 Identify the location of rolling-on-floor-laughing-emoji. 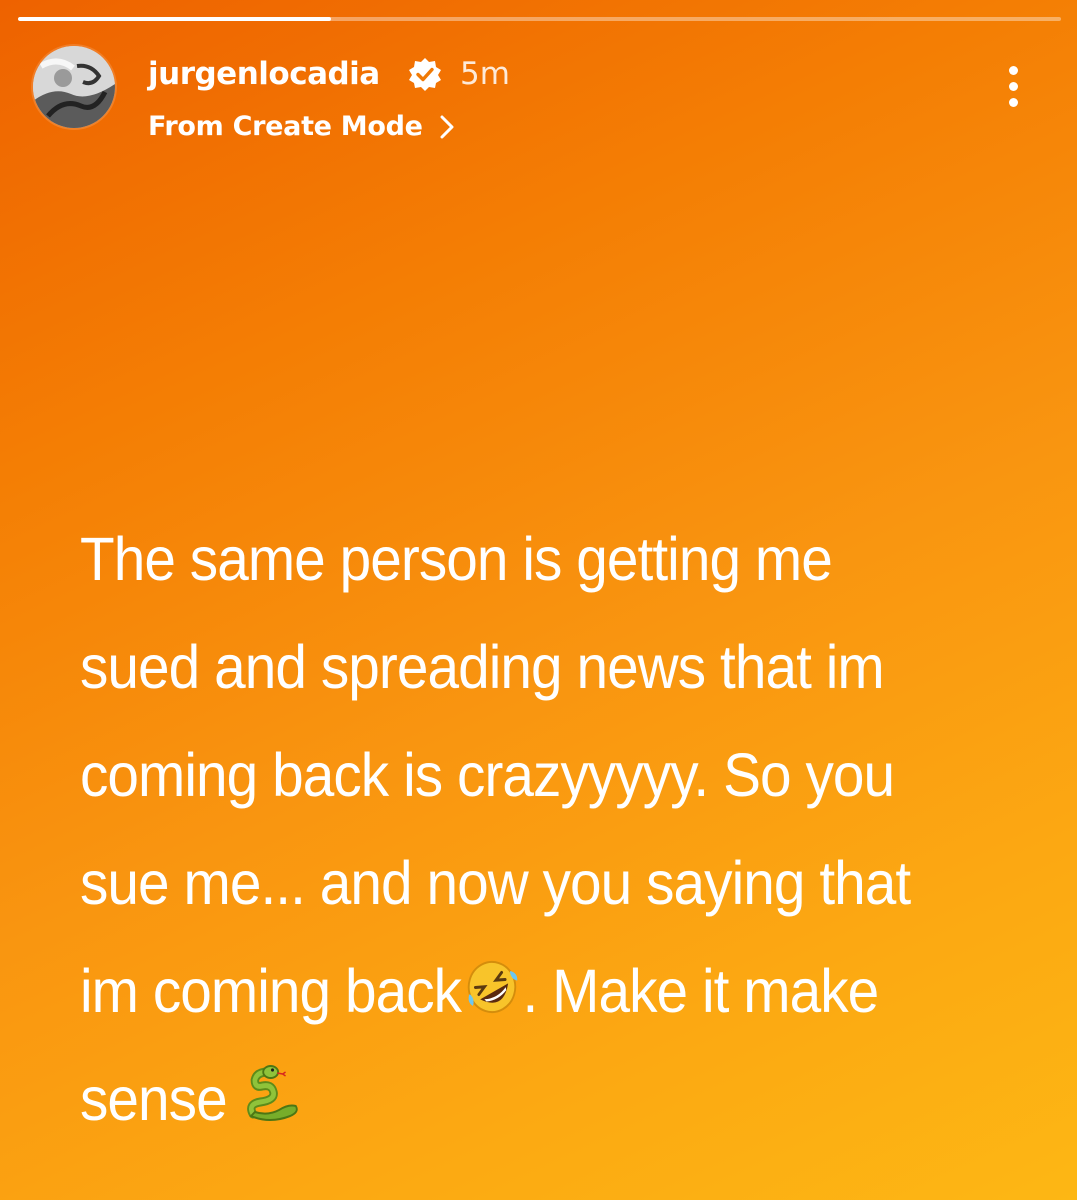
(492, 987).